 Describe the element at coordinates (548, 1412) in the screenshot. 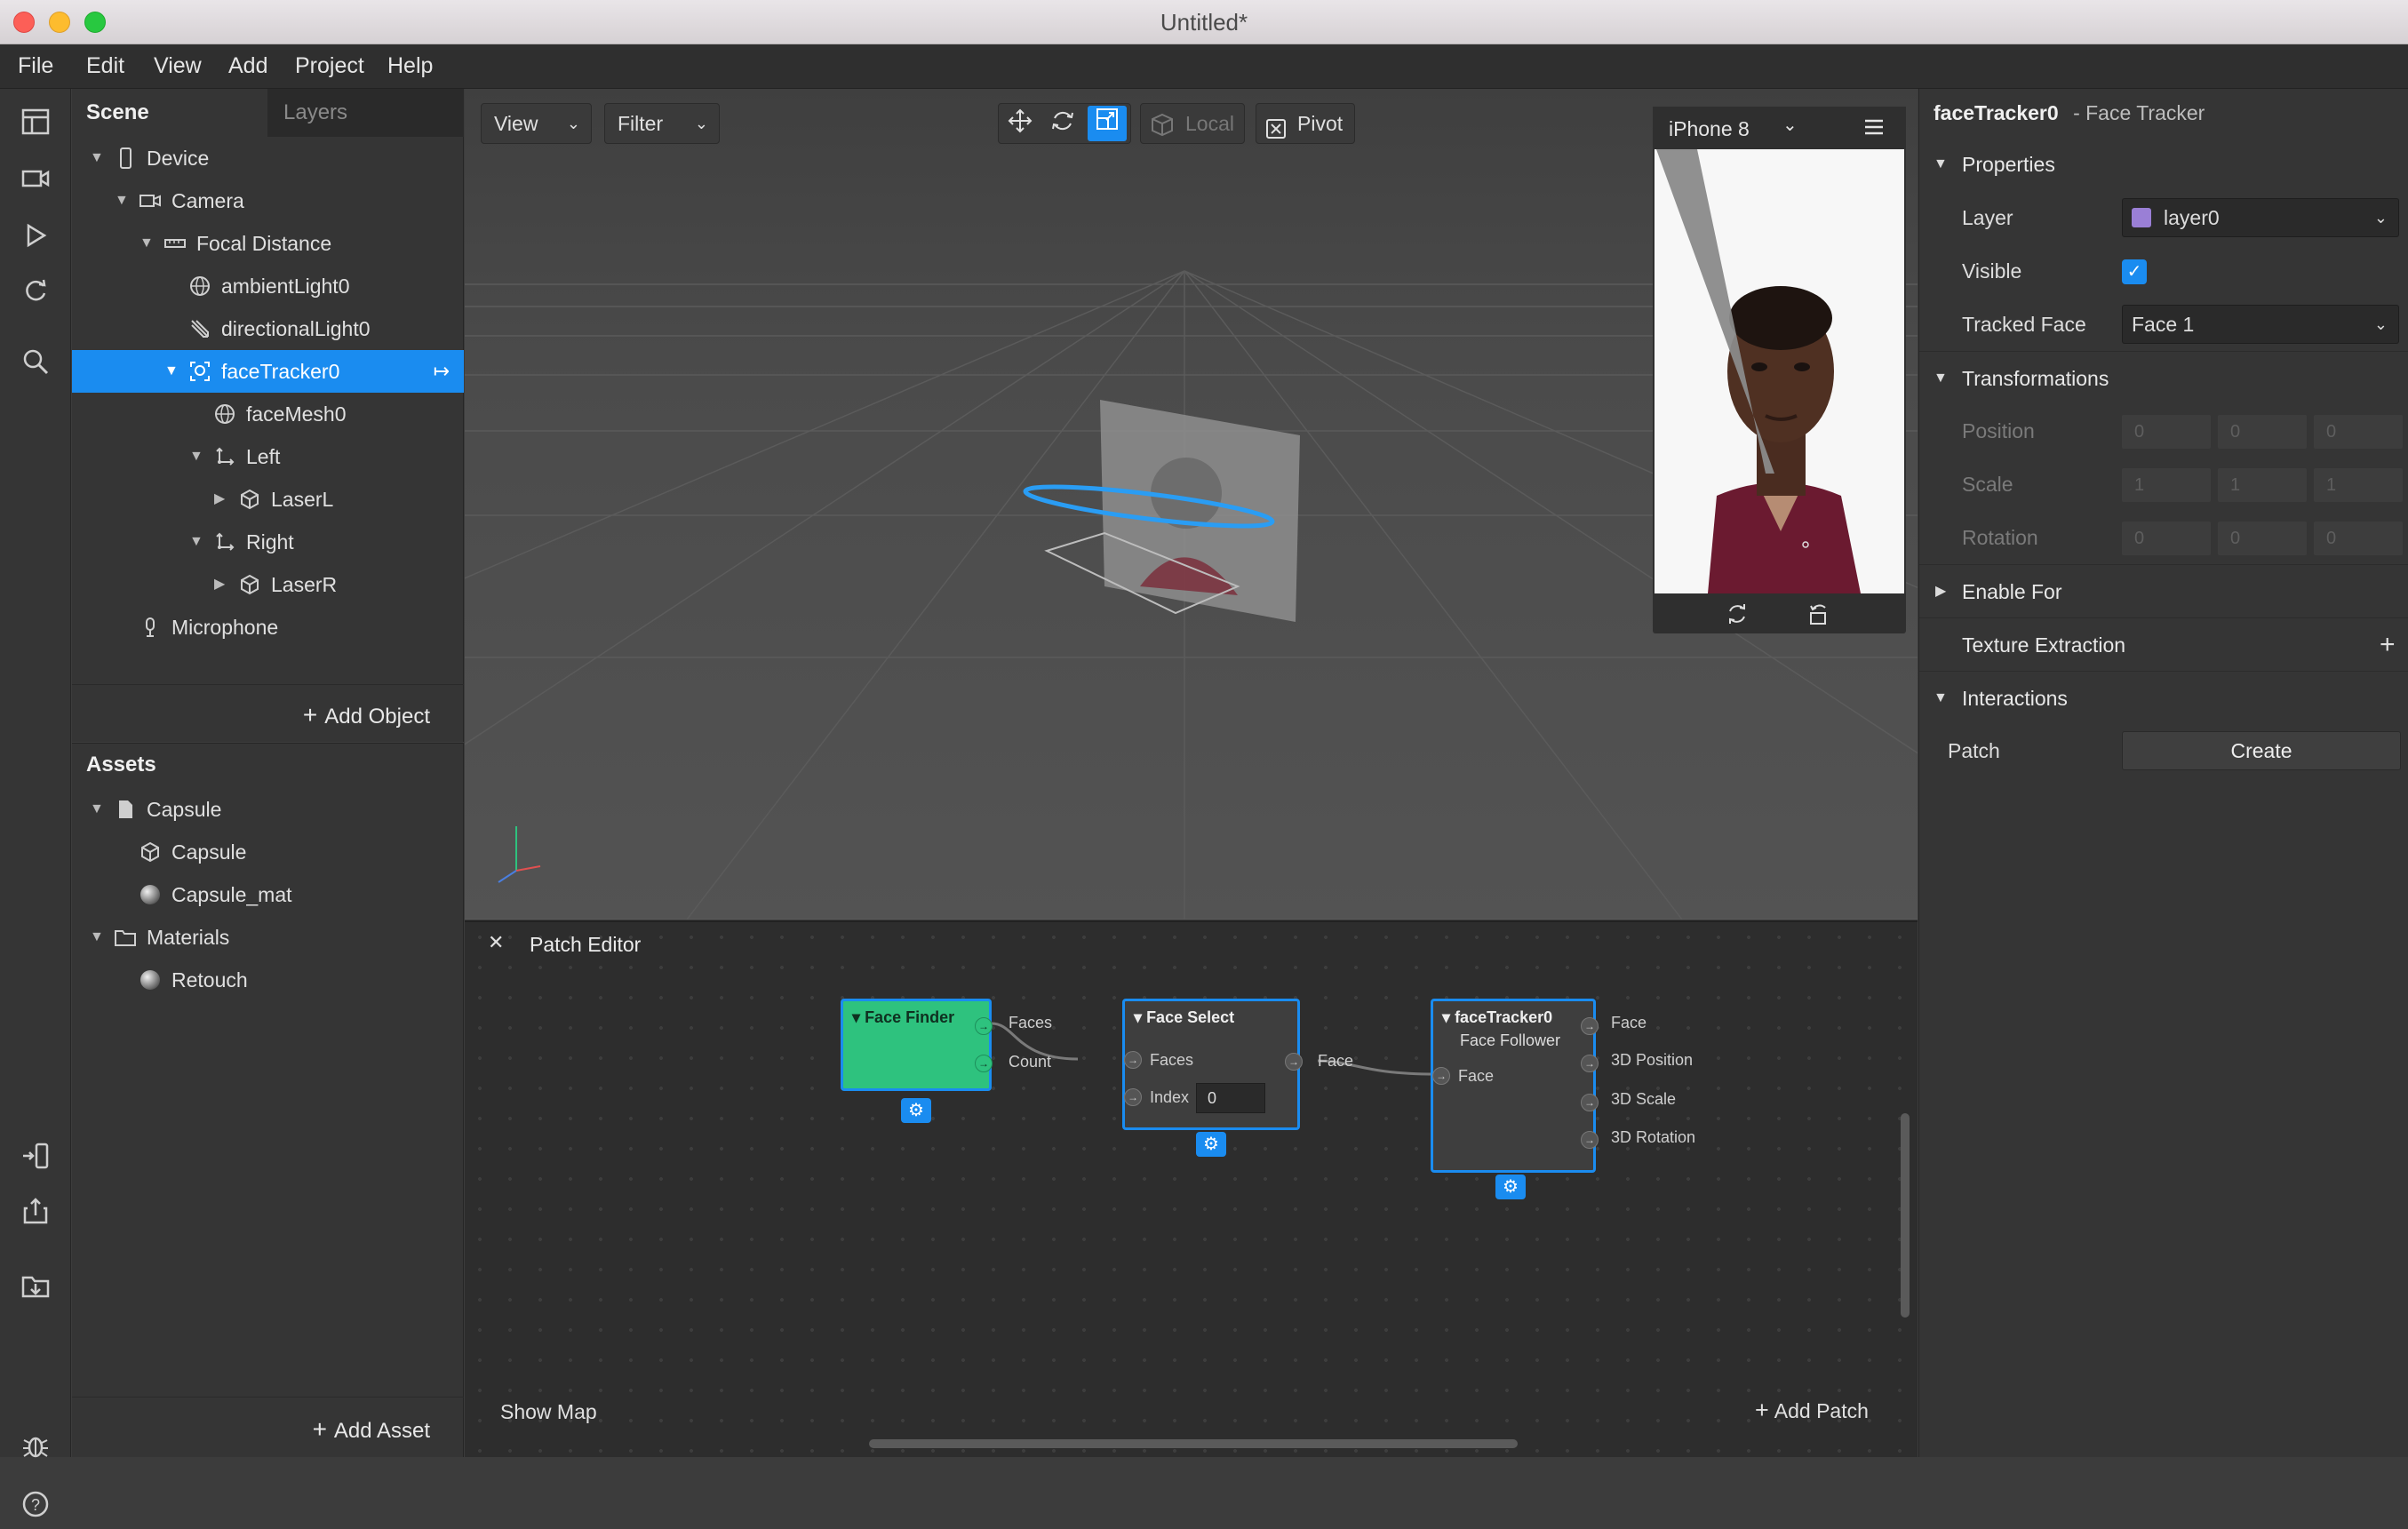

I see `show-map-button: Show Map` at that location.